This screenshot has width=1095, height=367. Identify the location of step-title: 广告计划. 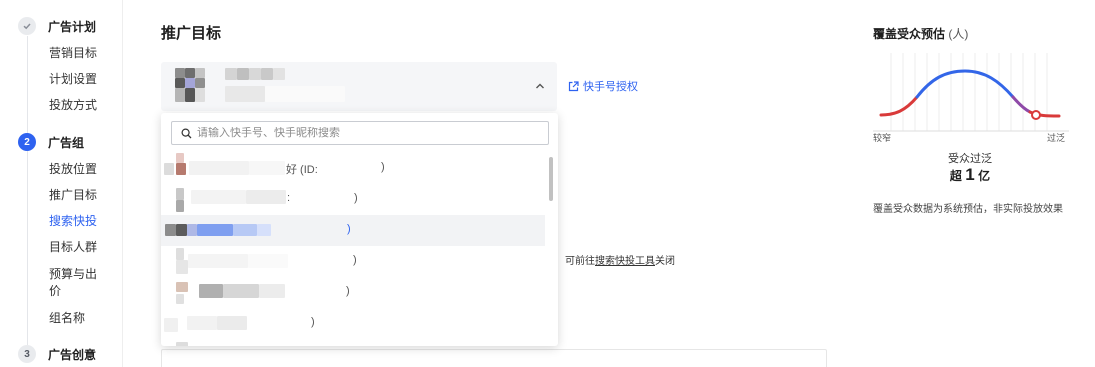
(72, 26).